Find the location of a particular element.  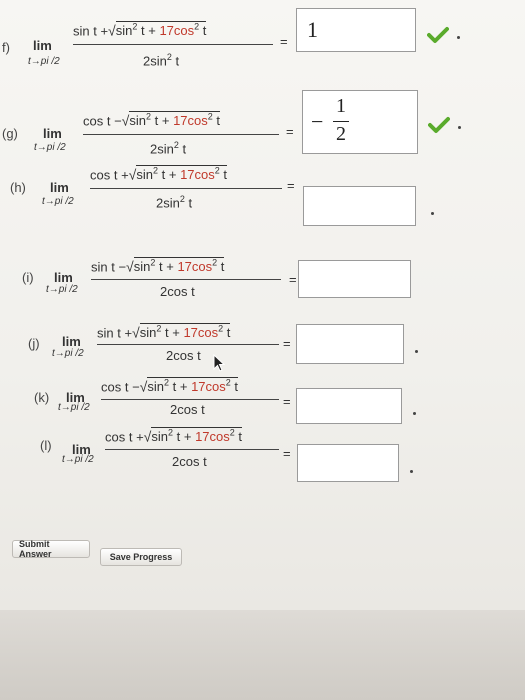

background-surface is located at coordinates (262, 655).